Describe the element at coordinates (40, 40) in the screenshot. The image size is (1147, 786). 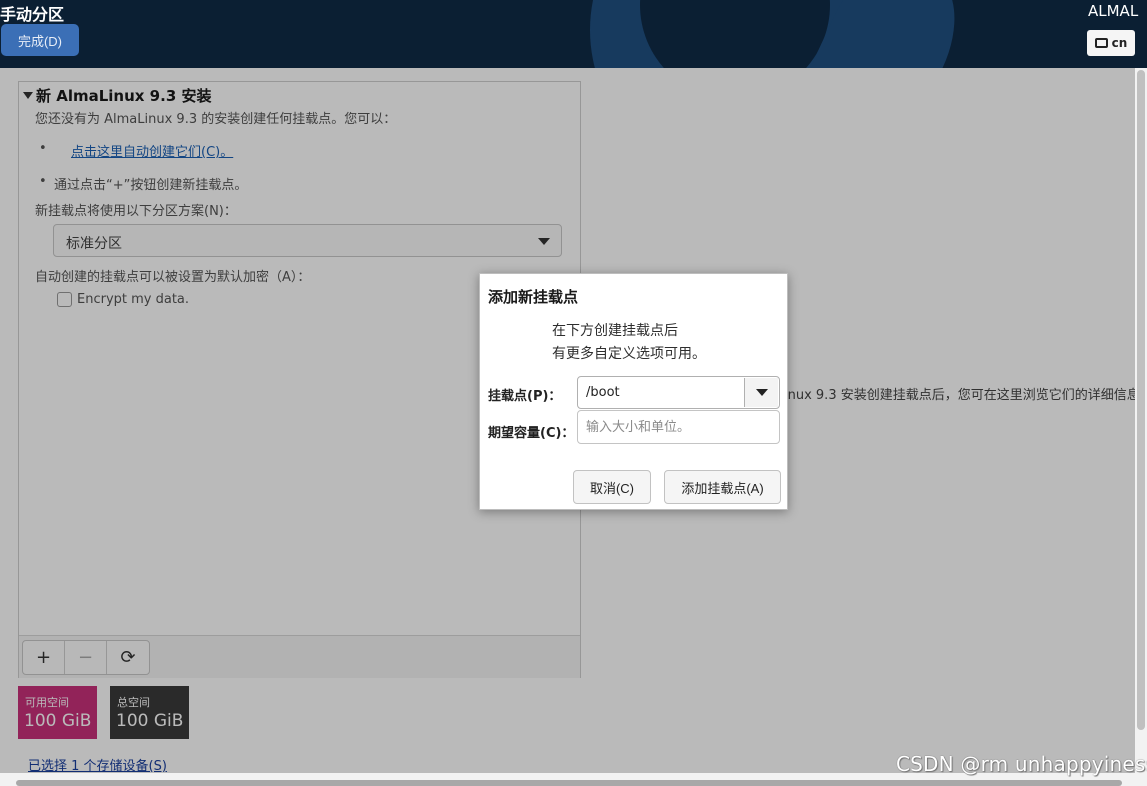
I see `done-button: 完成(D)` at that location.